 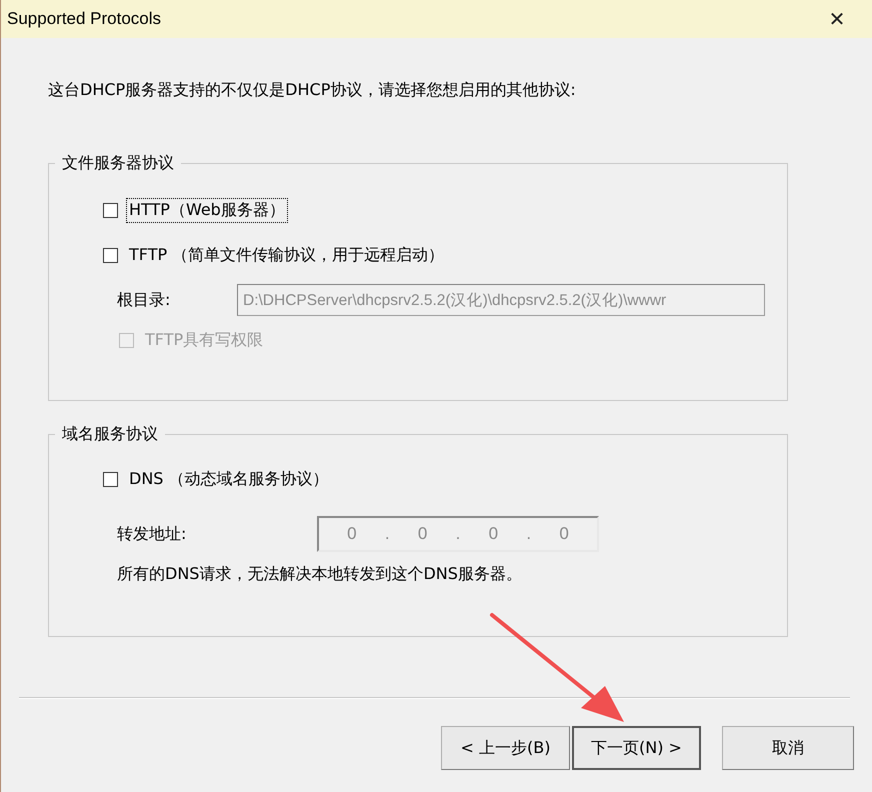 I want to click on window-title: Supported Protocols, so click(x=84, y=19).